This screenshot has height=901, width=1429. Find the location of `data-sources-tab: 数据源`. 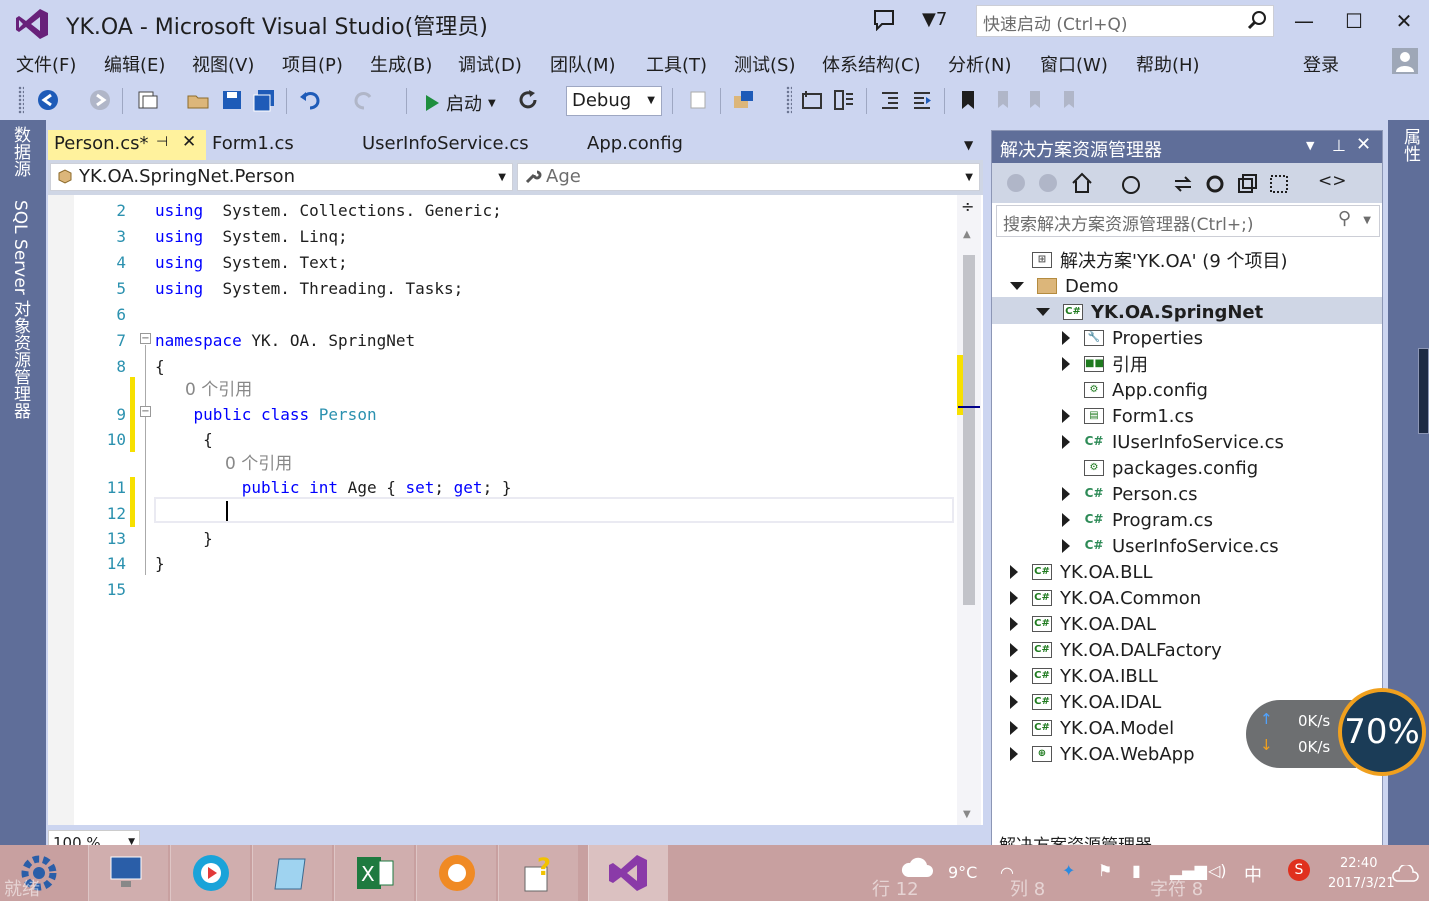

data-sources-tab: 数据源 is located at coordinates (20, 151).